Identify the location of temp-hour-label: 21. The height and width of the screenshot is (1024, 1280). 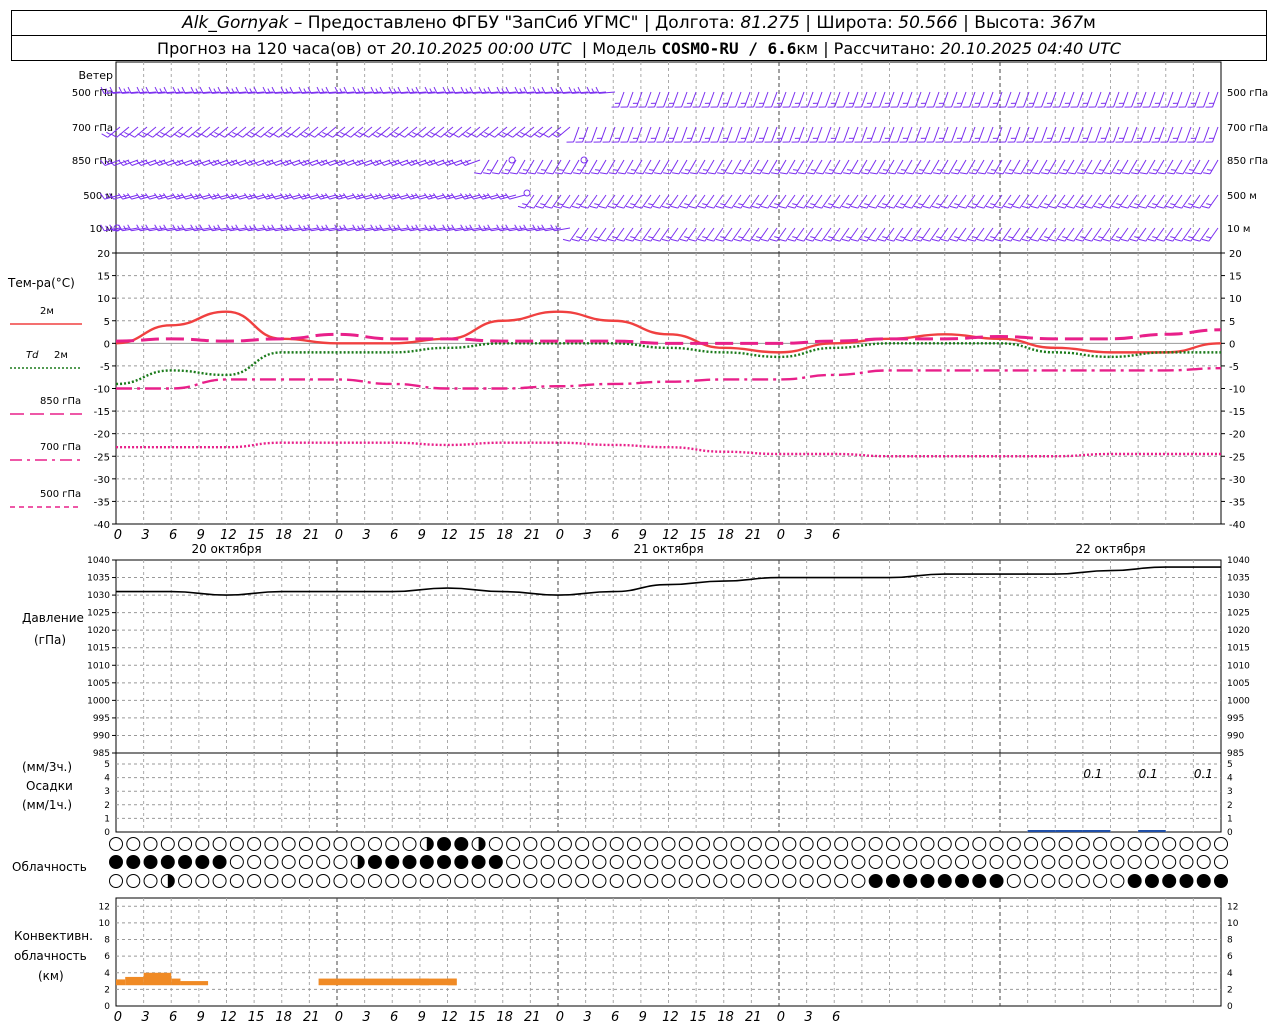
(532, 535).